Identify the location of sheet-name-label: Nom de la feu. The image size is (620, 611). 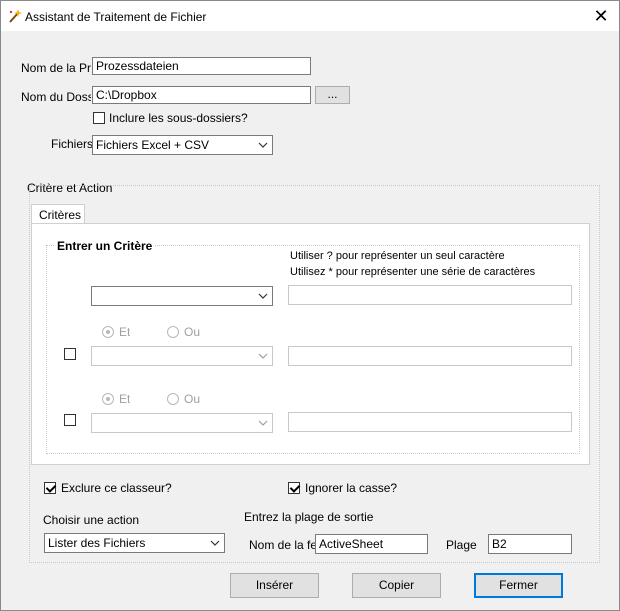
(282, 545).